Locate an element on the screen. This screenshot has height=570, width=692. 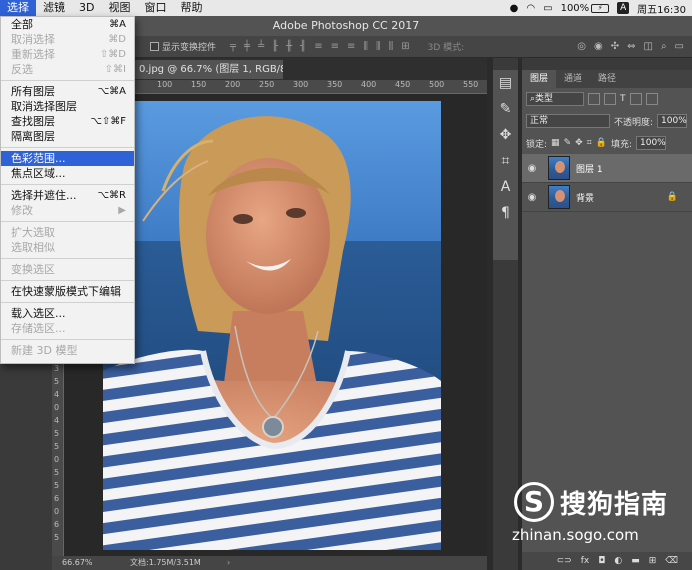
wifi-icon: ◠ is located at coordinates (530, 8).